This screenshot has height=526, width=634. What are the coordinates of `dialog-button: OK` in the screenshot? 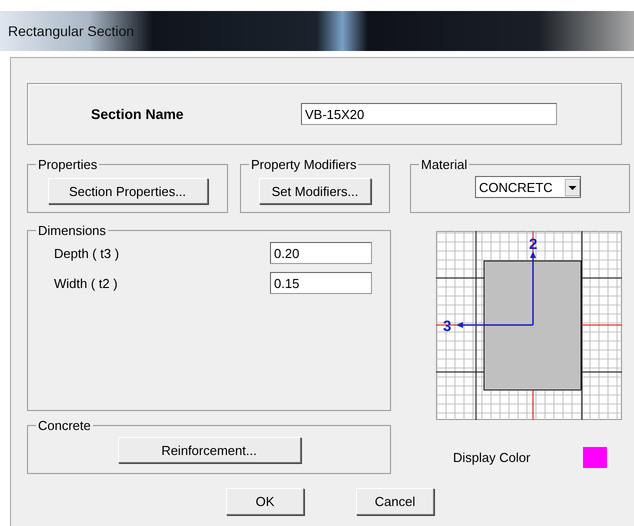 It's located at (265, 501).